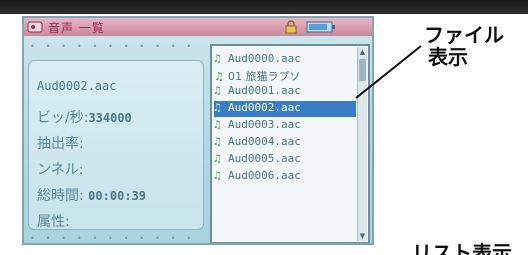 The image size is (528, 255). Describe the element at coordinates (462, 248) in the screenshot. I see `callout-list-display: リスト表示` at that location.